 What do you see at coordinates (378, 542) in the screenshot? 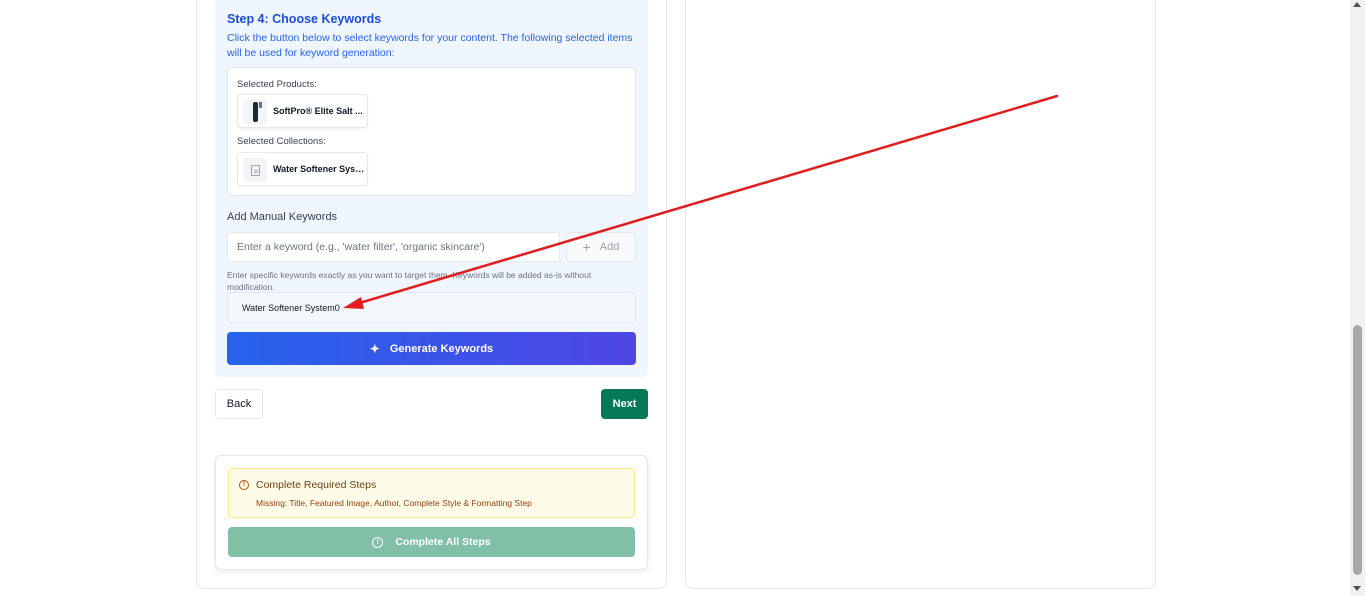
I see `info-icon: !` at bounding box center [378, 542].